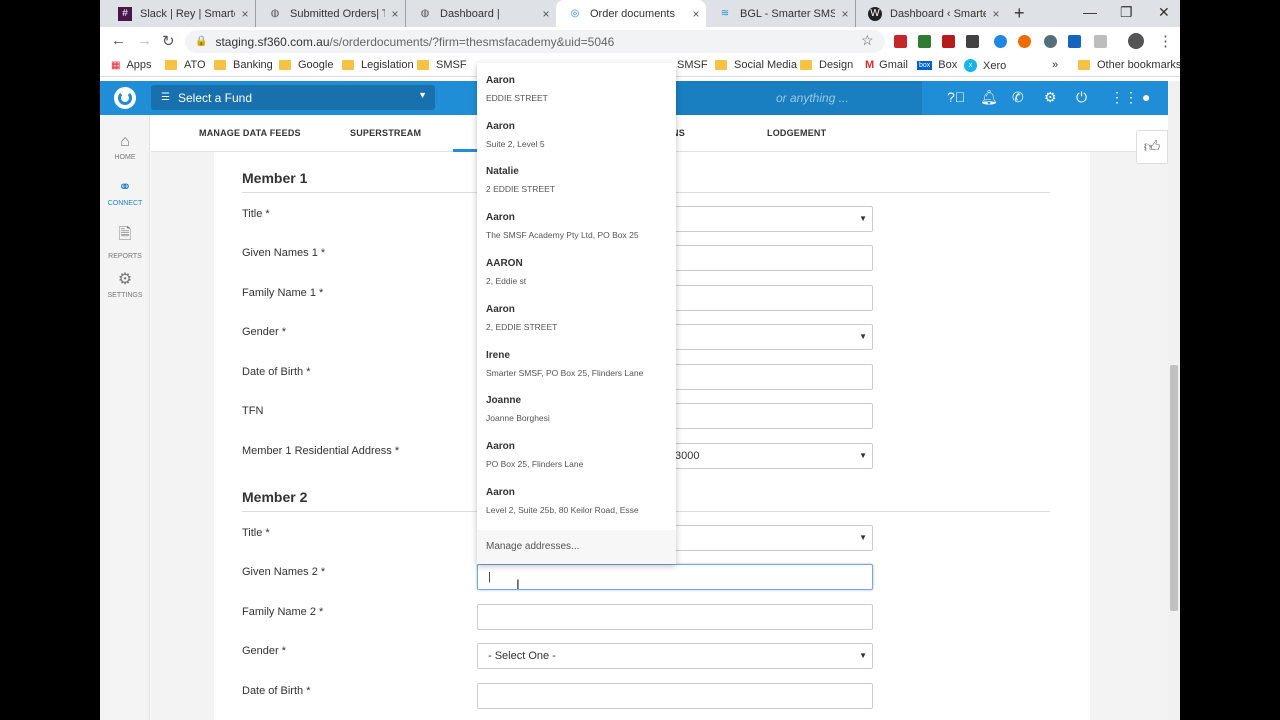 The width and height of the screenshot is (1280, 720). What do you see at coordinates (1136, 41) in the screenshot?
I see `avatar` at bounding box center [1136, 41].